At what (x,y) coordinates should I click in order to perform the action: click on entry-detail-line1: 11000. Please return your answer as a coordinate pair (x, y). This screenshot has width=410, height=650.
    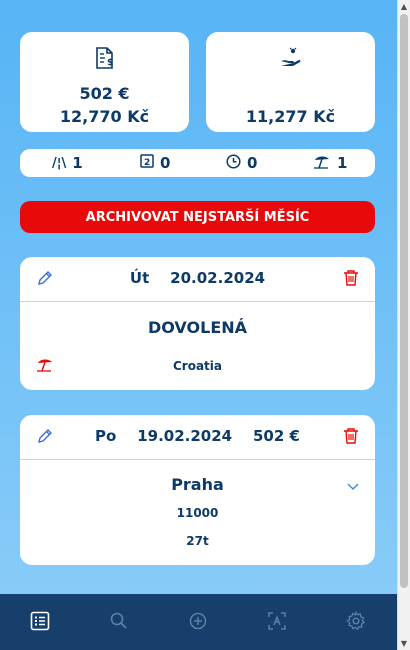
    Looking at the image, I should click on (197, 513).